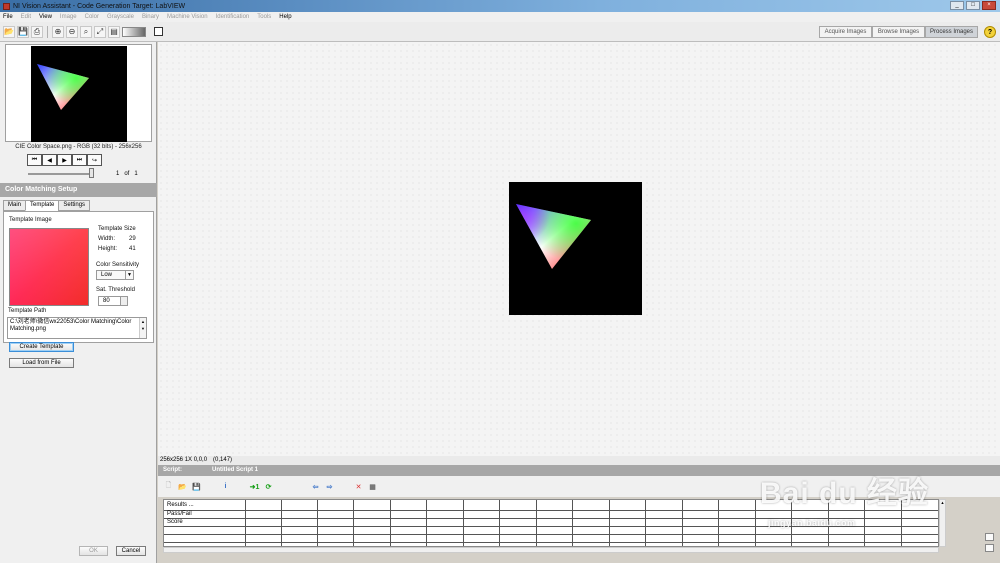 The width and height of the screenshot is (1000, 563). What do you see at coordinates (315, 486) in the screenshot?
I see `step-back-icon: ⇦` at bounding box center [315, 486].